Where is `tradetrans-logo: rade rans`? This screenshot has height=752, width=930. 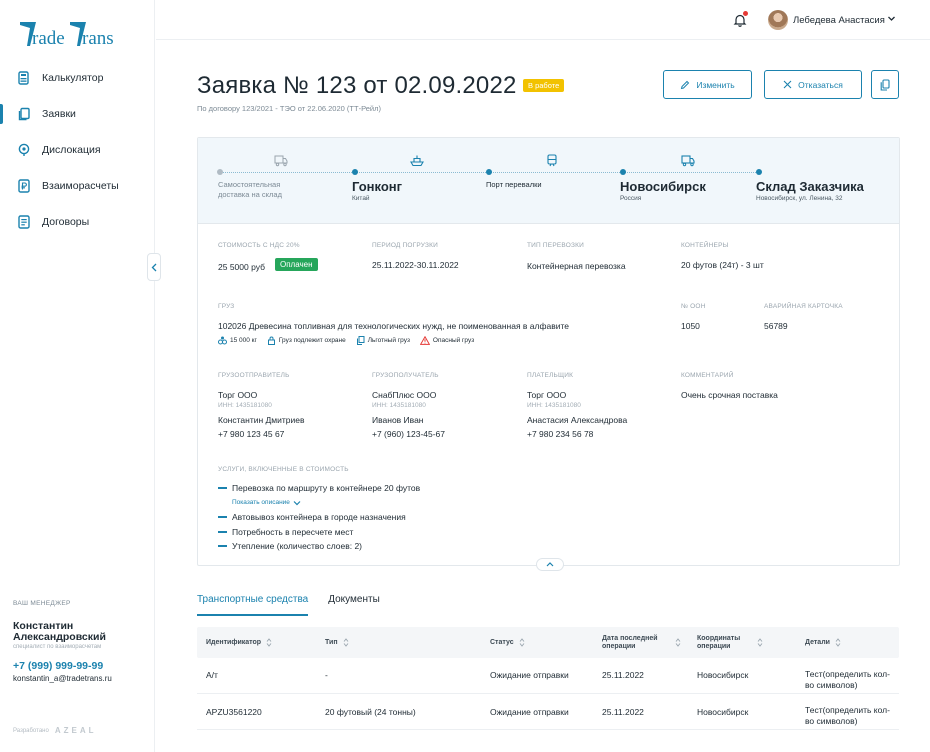 tradetrans-logo: rade rans is located at coordinates (68, 32).